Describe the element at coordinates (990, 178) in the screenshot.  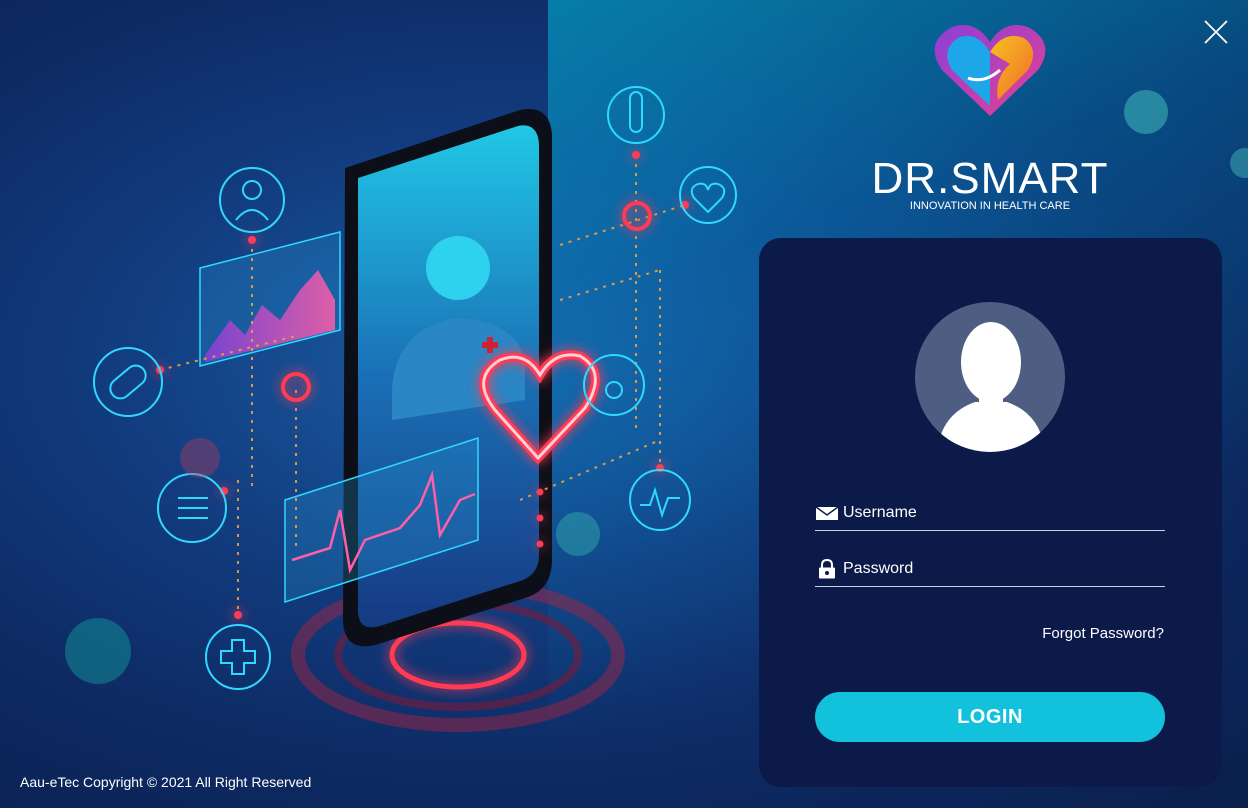
I see `brand-title: DR.SMART` at that location.